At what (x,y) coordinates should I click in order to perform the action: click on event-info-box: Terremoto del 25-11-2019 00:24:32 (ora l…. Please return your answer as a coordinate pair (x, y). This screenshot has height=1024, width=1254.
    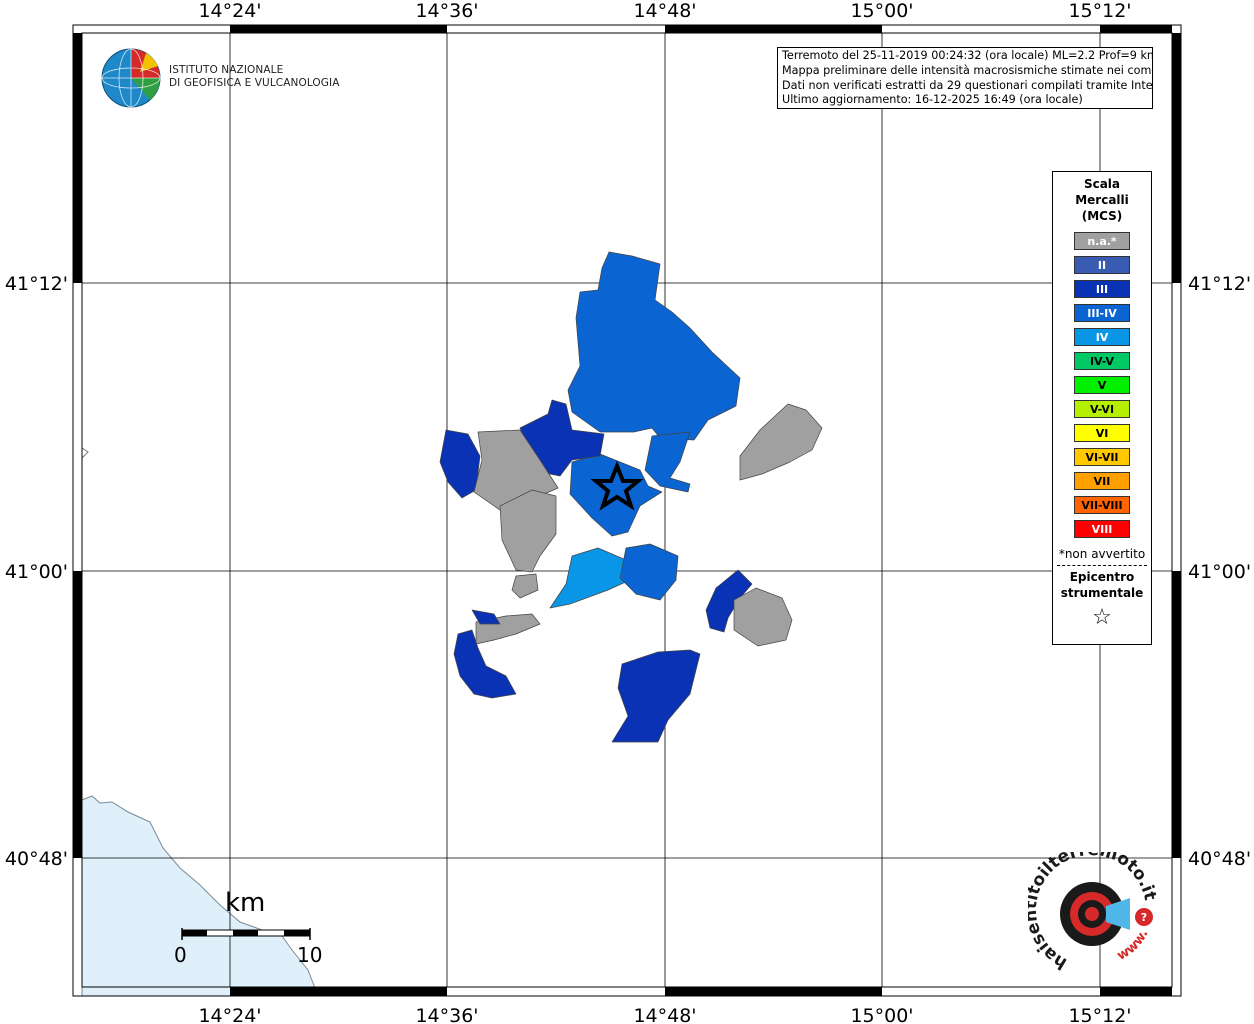
    Looking at the image, I should click on (965, 78).